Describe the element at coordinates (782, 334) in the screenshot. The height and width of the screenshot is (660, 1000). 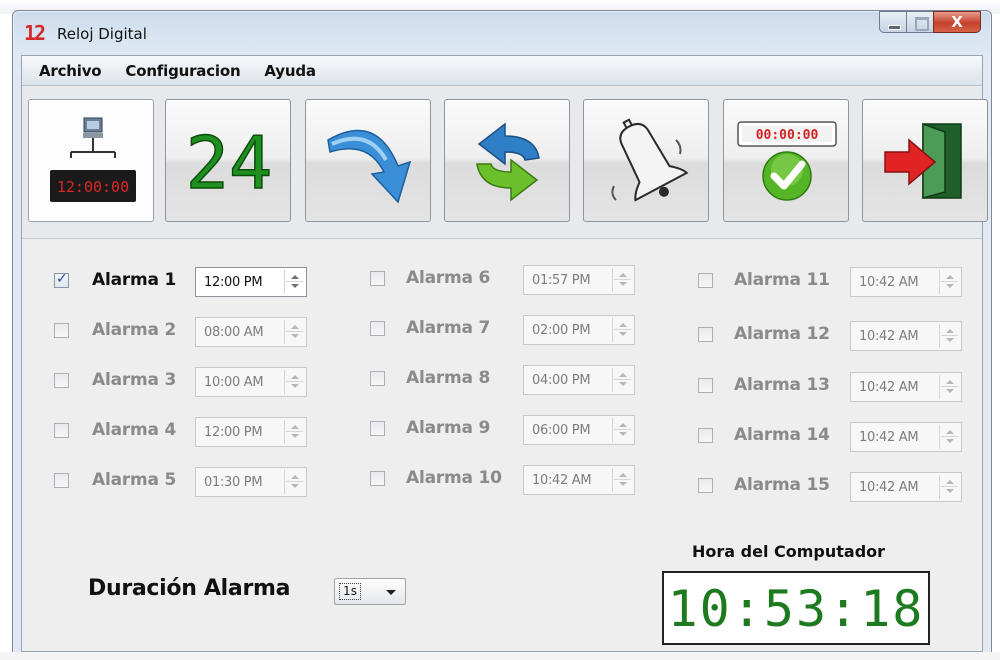
I see `alarm-12-label: Alarma 12` at that location.